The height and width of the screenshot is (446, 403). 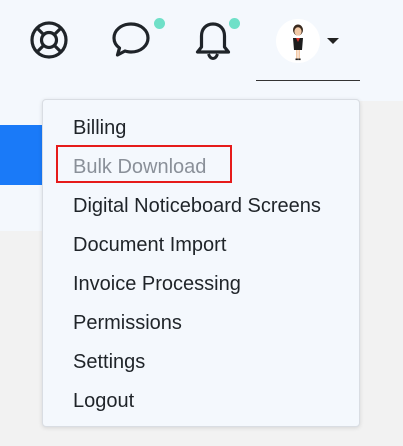 I want to click on help-button, so click(x=49, y=40).